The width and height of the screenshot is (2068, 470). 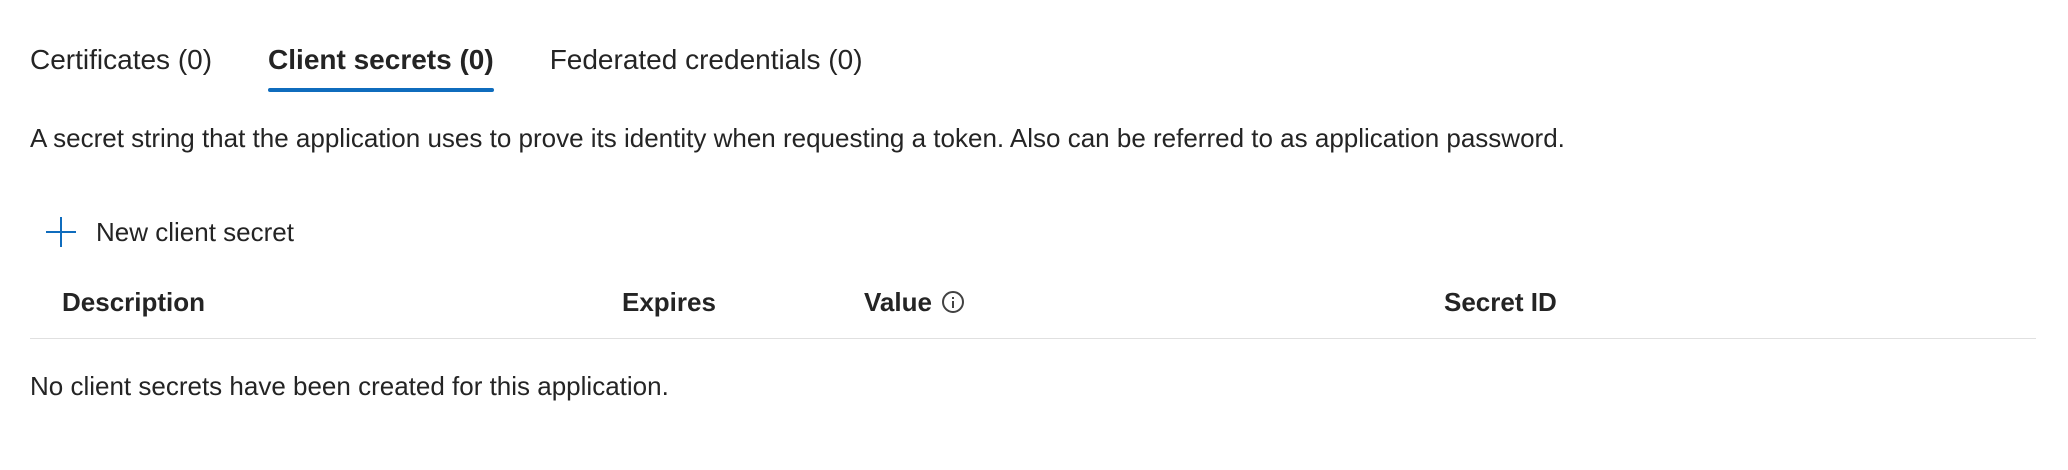 What do you see at coordinates (381, 59) in the screenshot?
I see `tab-client-secrets-label: Client secrets (0)` at bounding box center [381, 59].